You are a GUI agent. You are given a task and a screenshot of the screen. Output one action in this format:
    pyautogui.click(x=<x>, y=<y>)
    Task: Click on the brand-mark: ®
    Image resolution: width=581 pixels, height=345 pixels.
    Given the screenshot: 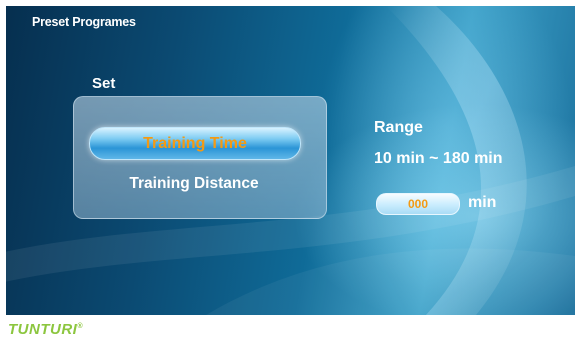 What is the action you would take?
    pyautogui.click(x=80, y=326)
    